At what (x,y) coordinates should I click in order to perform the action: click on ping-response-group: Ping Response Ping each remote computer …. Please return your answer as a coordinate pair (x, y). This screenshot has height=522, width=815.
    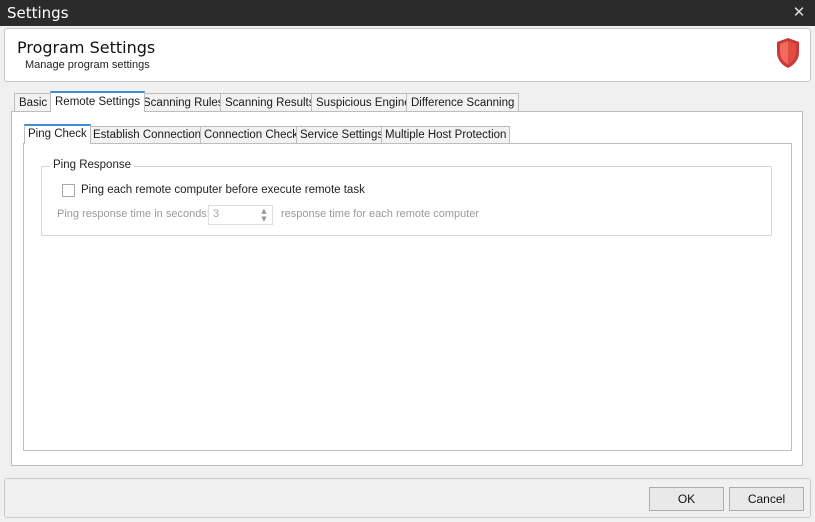
    Looking at the image, I should click on (406, 197).